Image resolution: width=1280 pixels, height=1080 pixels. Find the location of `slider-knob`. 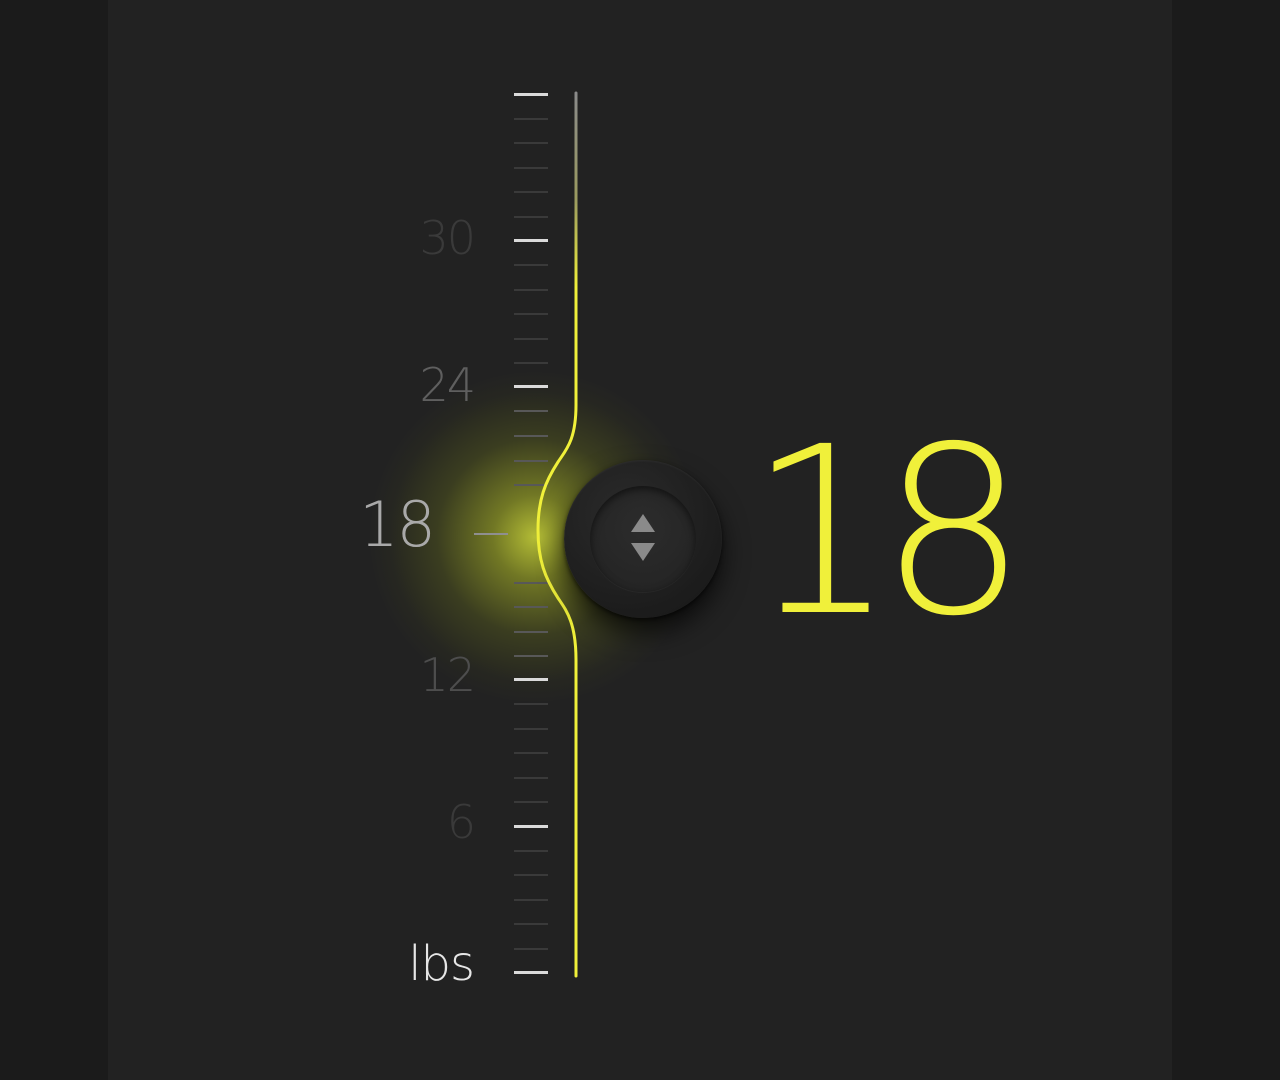

slider-knob is located at coordinates (643, 539).